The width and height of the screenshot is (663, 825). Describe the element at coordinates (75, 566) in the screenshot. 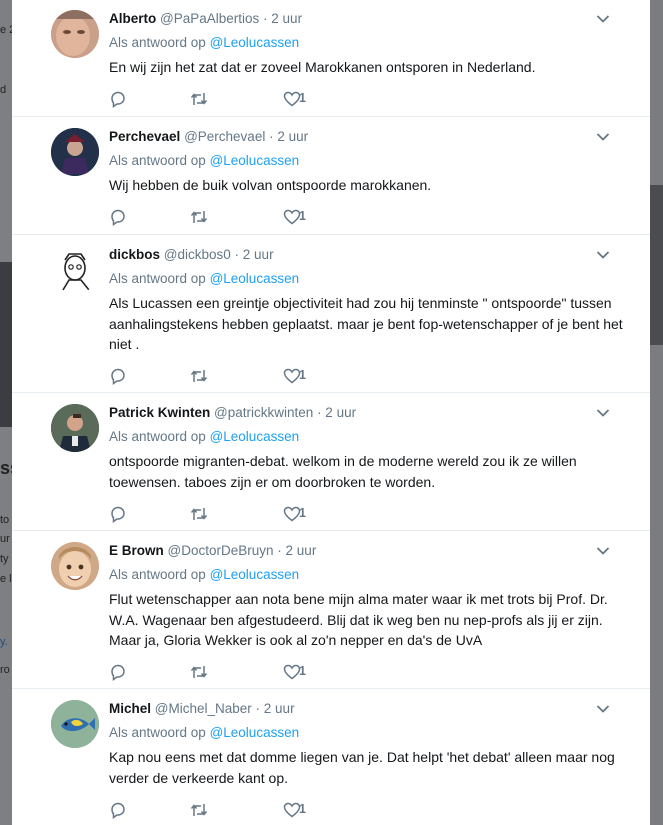

I see `child-avatar` at that location.